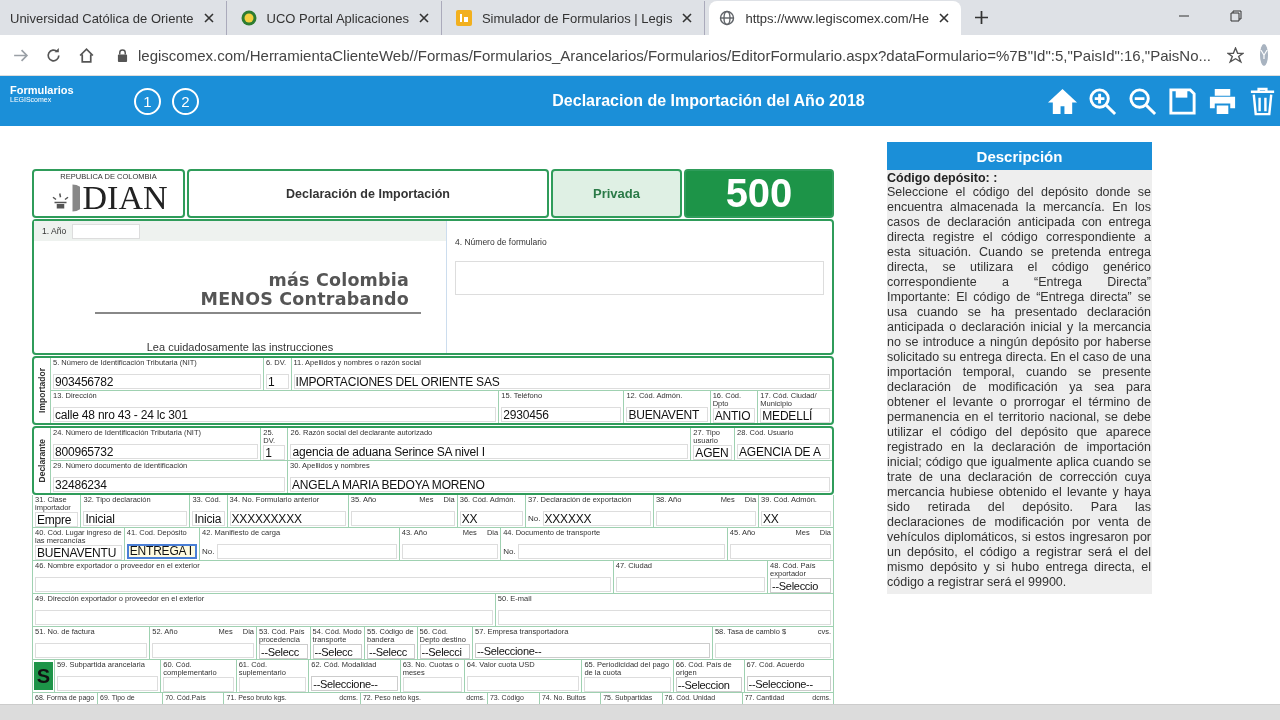 The width and height of the screenshot is (1280, 720). Describe the element at coordinates (835, 18) in the screenshot. I see `browser-tab: https://www.legiscomex.com/He` at that location.